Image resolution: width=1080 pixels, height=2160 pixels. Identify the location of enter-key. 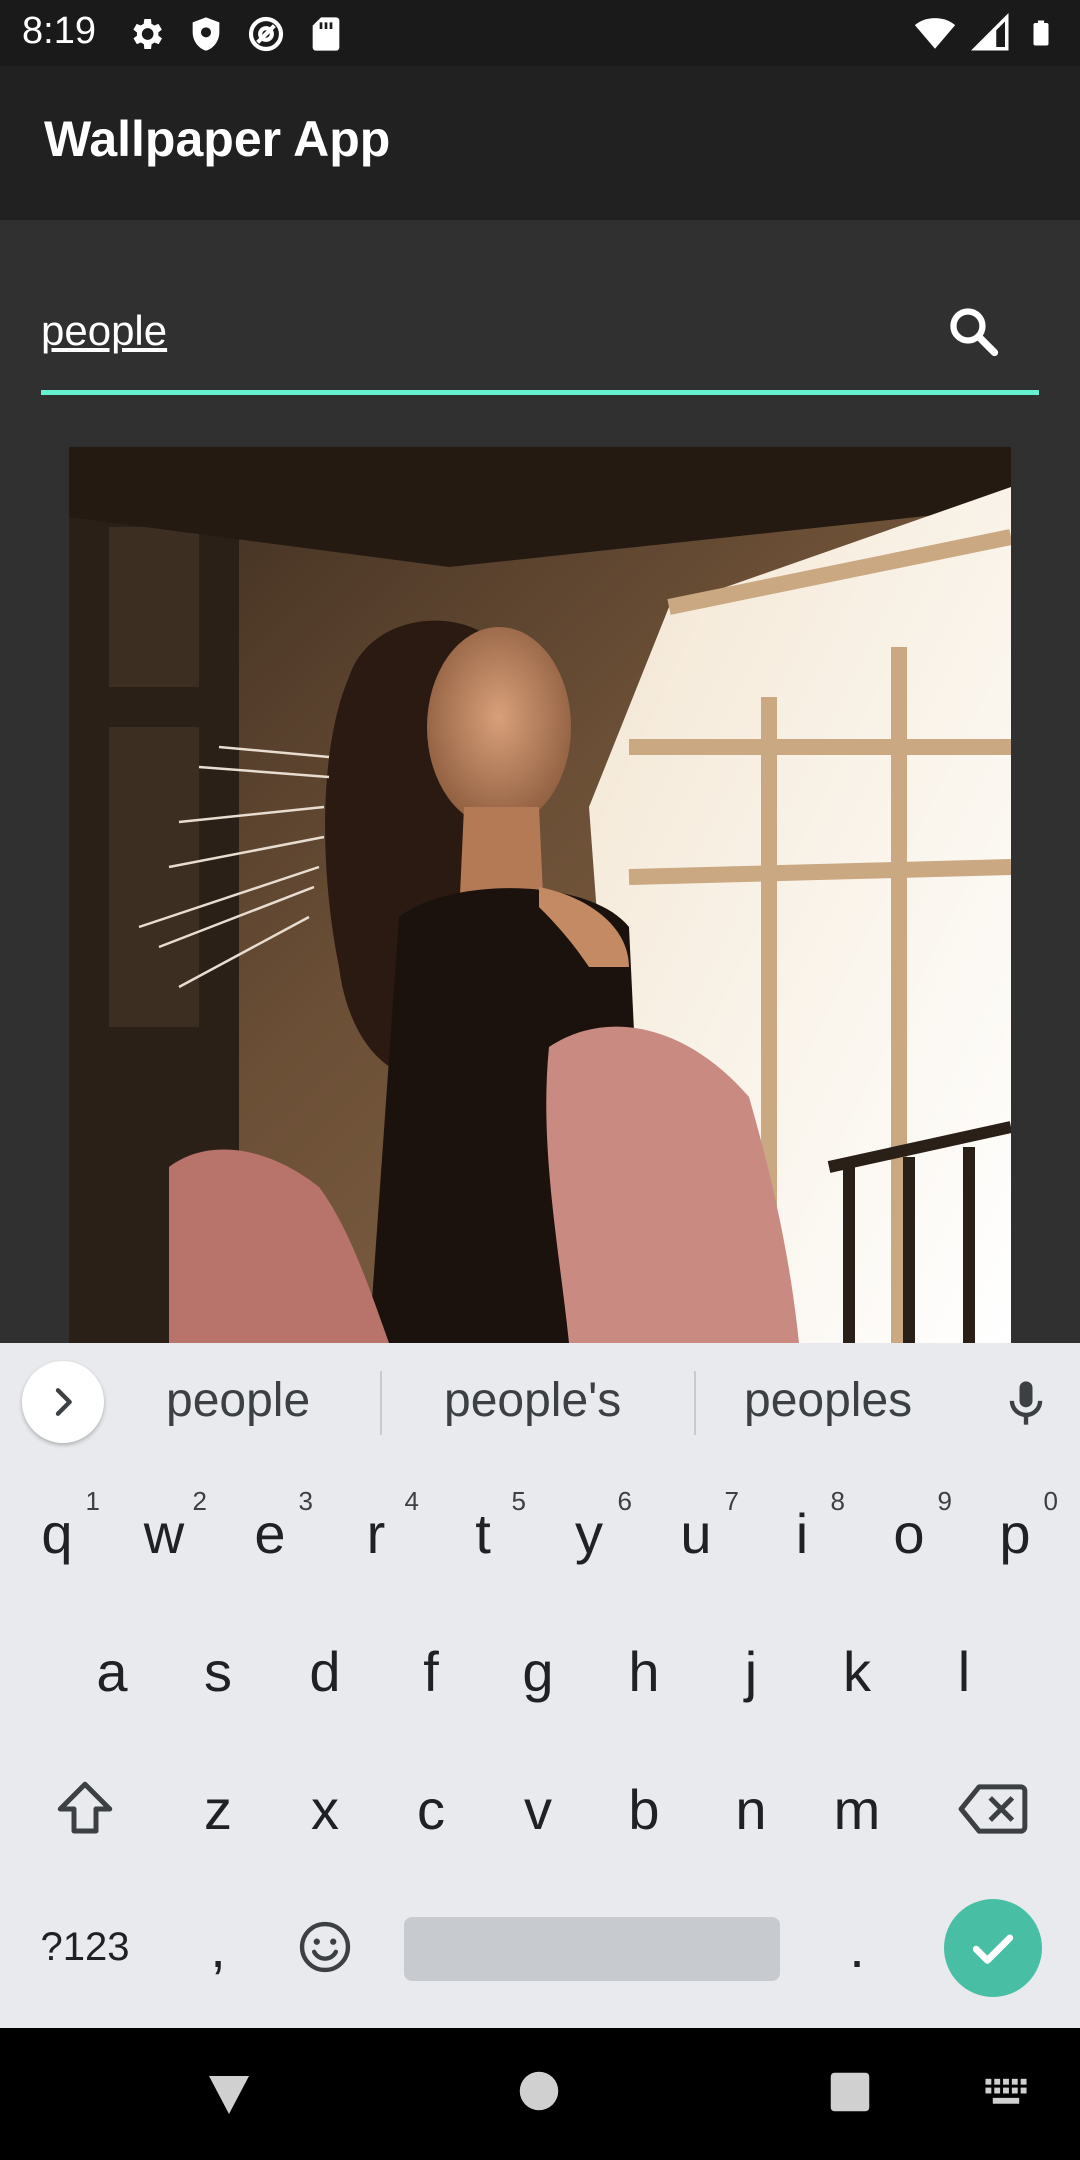
(993, 1948).